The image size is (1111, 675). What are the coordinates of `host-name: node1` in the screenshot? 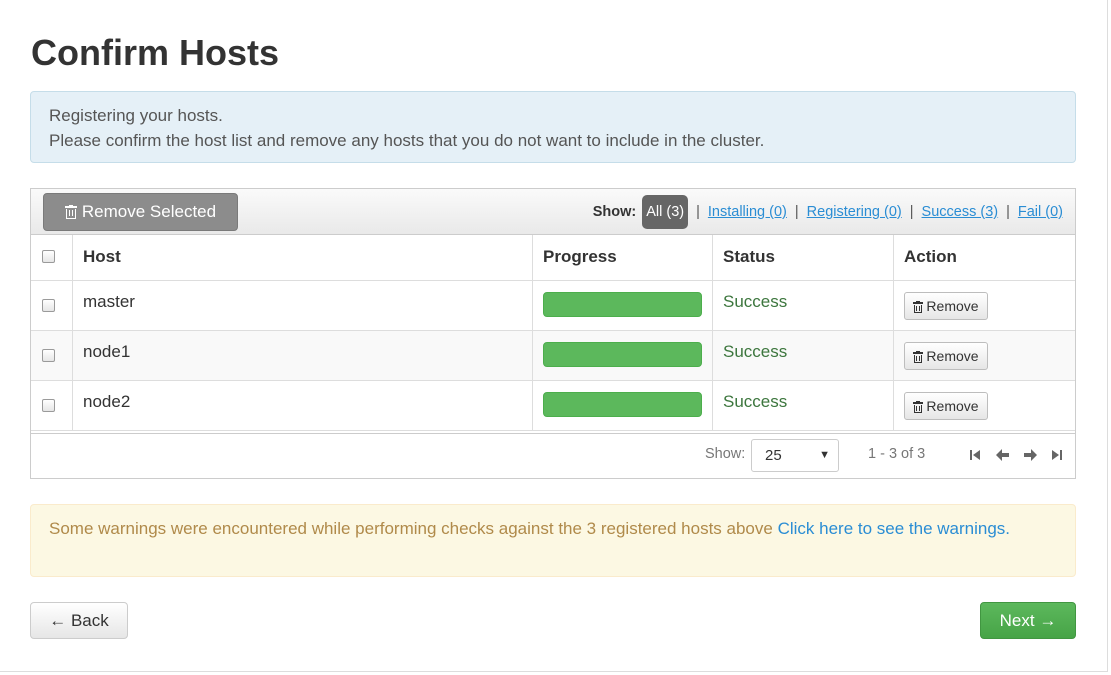 It's located at (303, 356).